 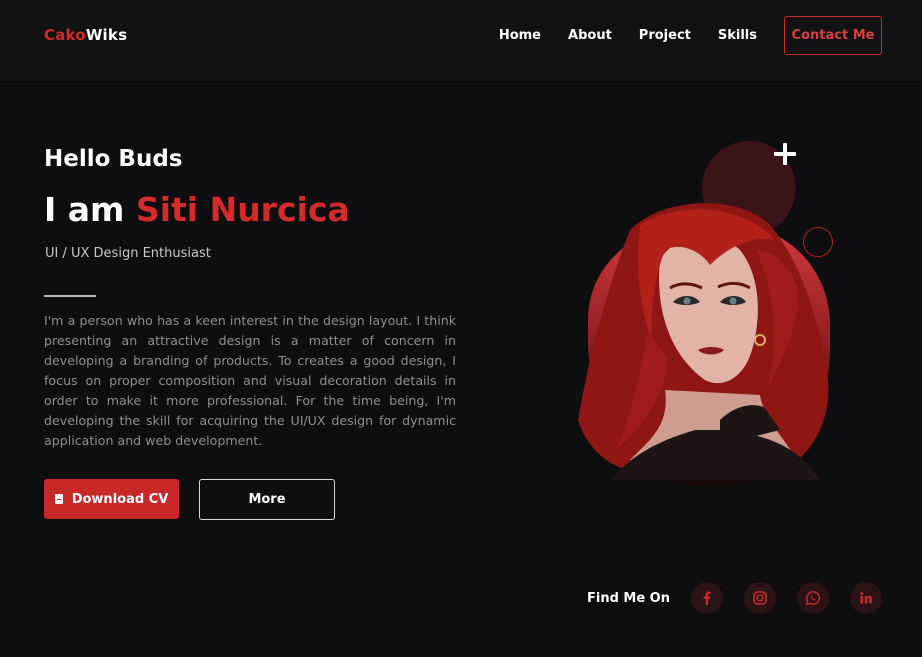 What do you see at coordinates (70, 296) in the screenshot?
I see `divider` at bounding box center [70, 296].